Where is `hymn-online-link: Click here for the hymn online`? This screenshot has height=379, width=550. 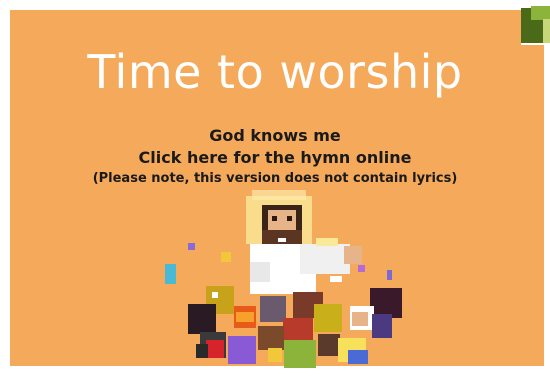
hymn-online-link: Click here for the hymn online is located at coordinates (275, 157).